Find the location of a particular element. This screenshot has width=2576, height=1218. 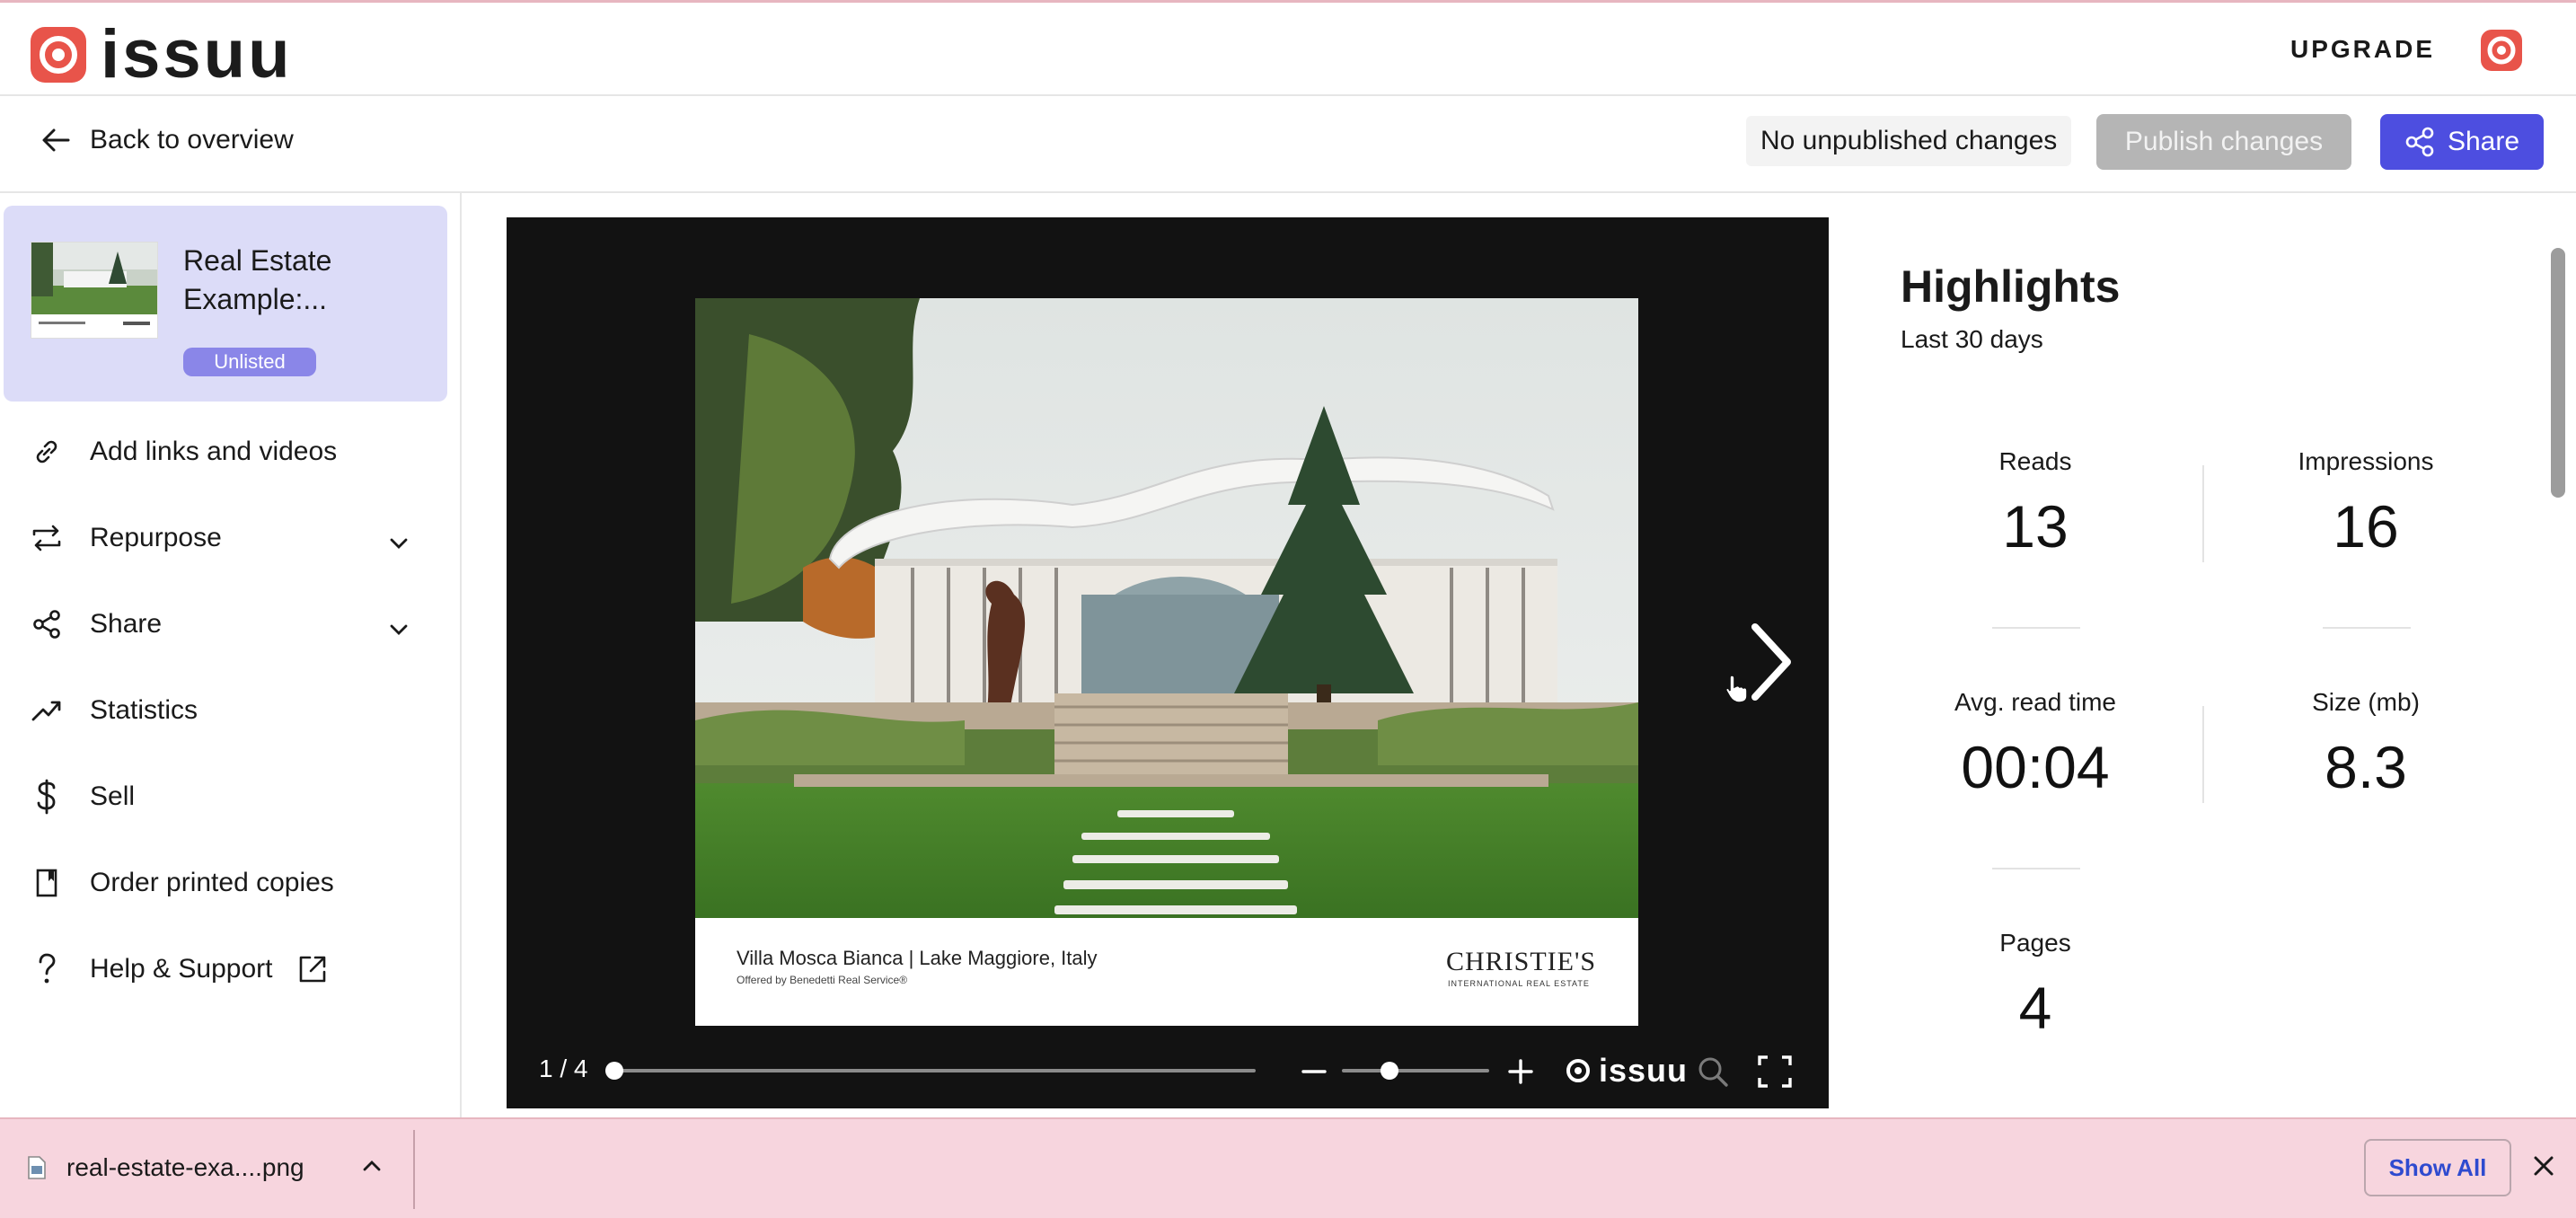

publish-changes-button: Publish changes is located at coordinates (2223, 142).